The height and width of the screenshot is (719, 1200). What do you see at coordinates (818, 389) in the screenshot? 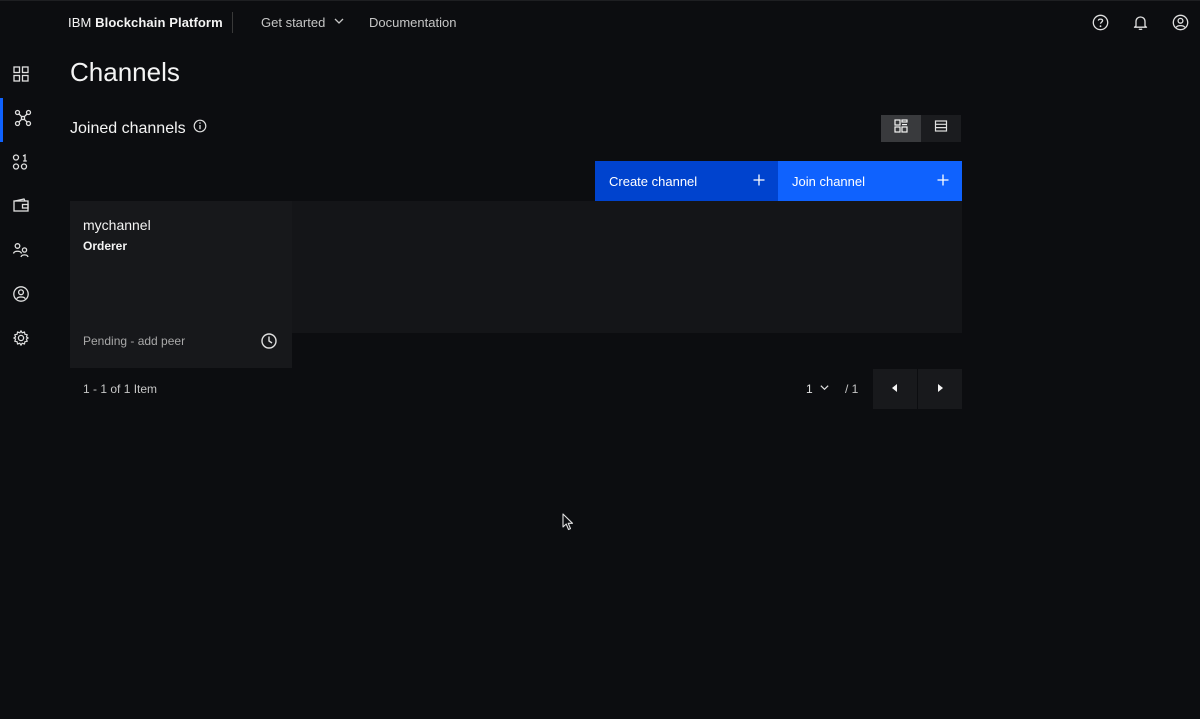
I see `page-select: 1` at bounding box center [818, 389].